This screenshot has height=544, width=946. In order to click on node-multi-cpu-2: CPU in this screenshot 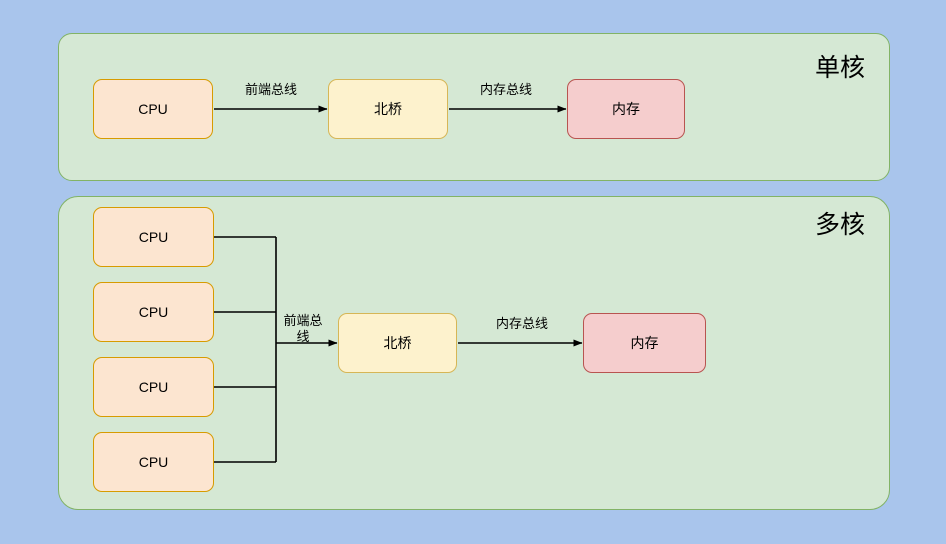, I will do `click(153, 312)`.